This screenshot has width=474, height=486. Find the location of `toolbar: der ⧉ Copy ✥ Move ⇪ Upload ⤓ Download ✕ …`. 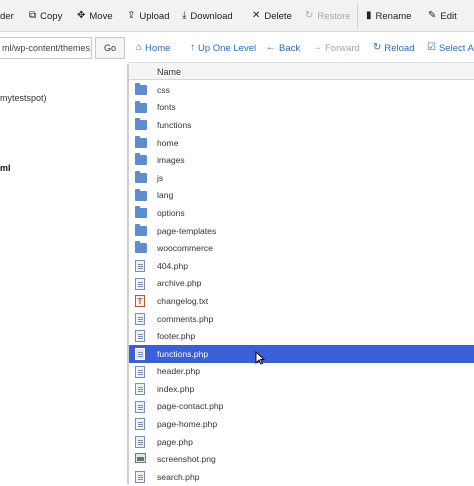

toolbar: der ⧉ Copy ✥ Move ⇪ Upload ⤓ Download ✕ … is located at coordinates (237, 16).